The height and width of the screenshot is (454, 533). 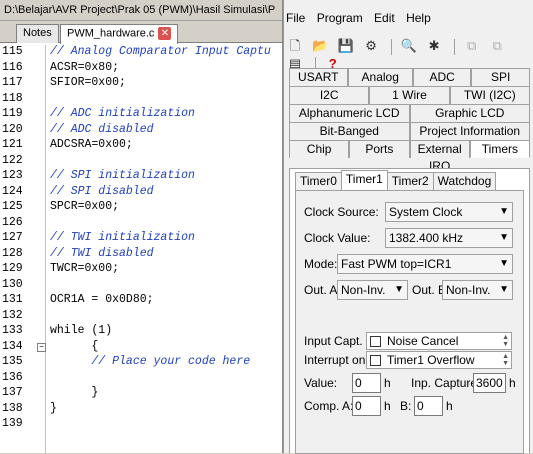 I want to click on code-line: 138}, so click(x=141, y=410).